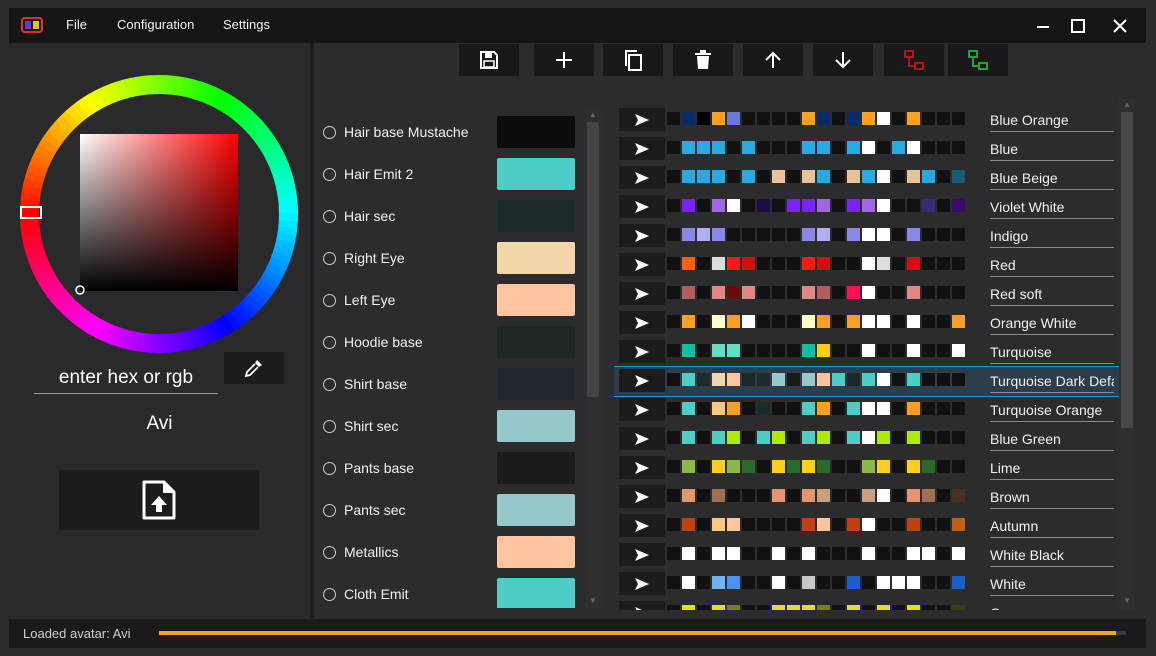  Describe the element at coordinates (1052, 607) in the screenshot. I see `preset-name: Green` at that location.